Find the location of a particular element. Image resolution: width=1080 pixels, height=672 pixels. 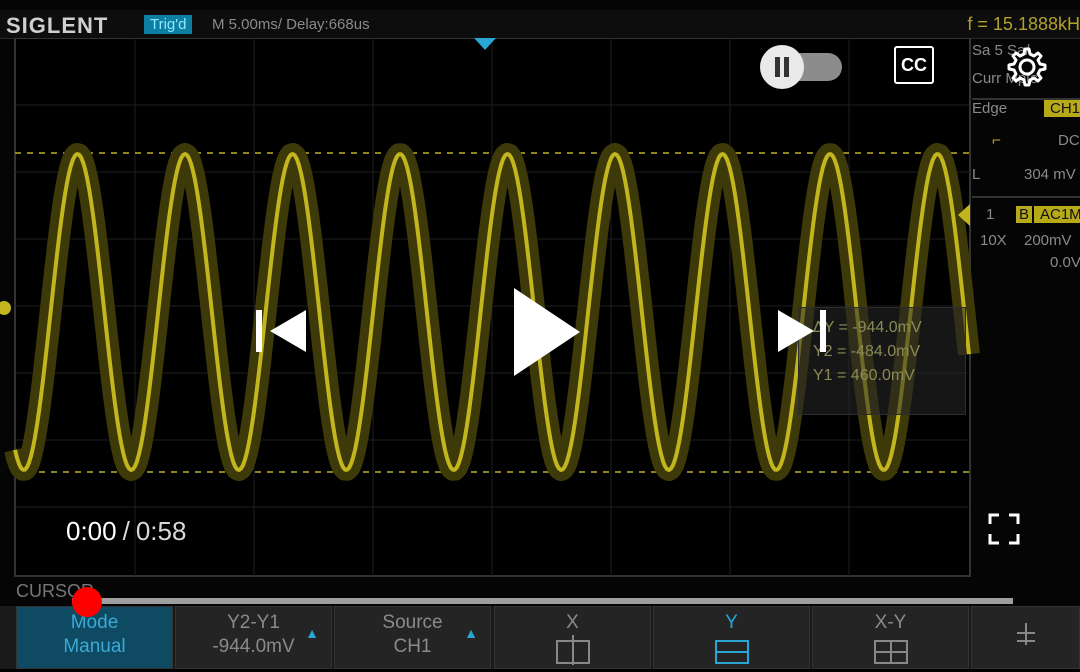

play-icon is located at coordinates (546, 332).